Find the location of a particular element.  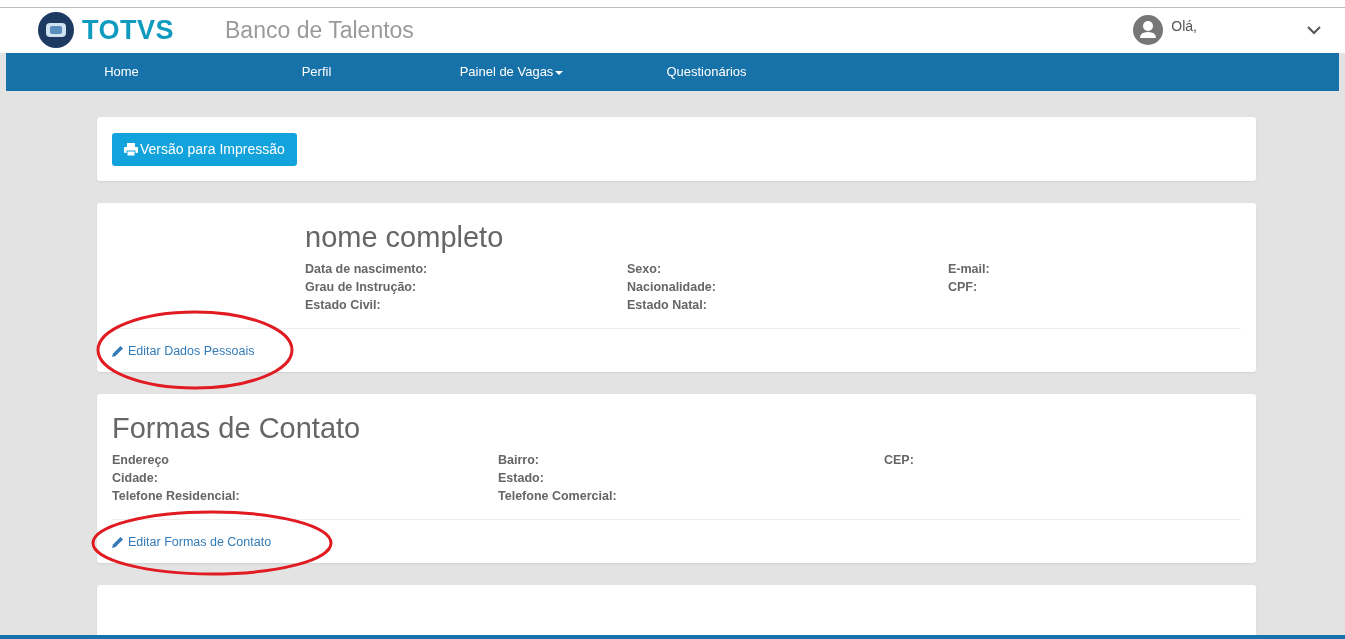

logo-text: TOTVS is located at coordinates (128, 30).